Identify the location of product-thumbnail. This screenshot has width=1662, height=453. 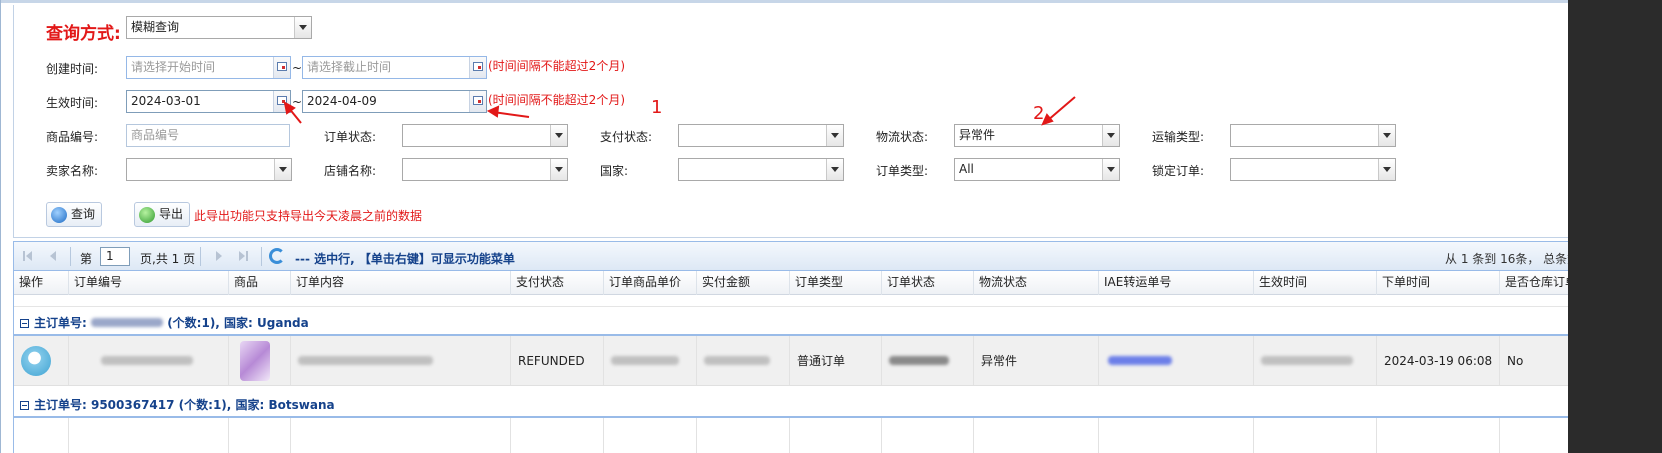
(255, 360).